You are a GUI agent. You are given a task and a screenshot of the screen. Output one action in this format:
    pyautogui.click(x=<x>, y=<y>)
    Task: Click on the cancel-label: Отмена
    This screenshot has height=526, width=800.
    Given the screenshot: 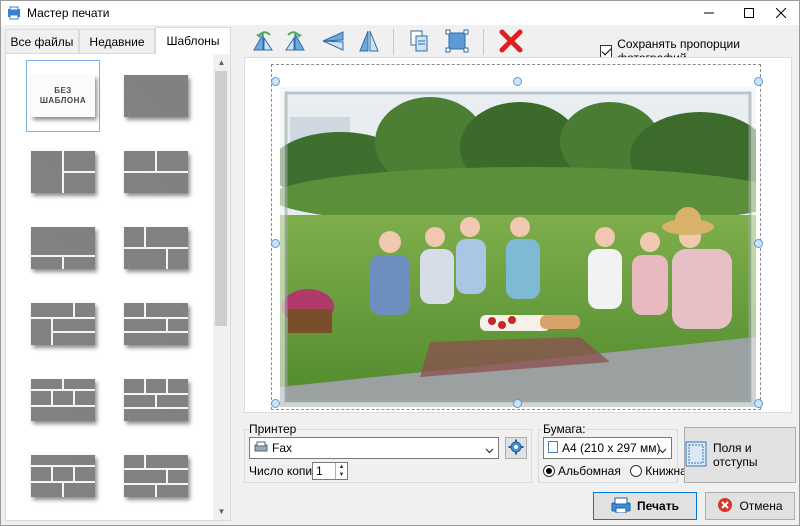 What is the action you would take?
    pyautogui.click(x=761, y=506)
    